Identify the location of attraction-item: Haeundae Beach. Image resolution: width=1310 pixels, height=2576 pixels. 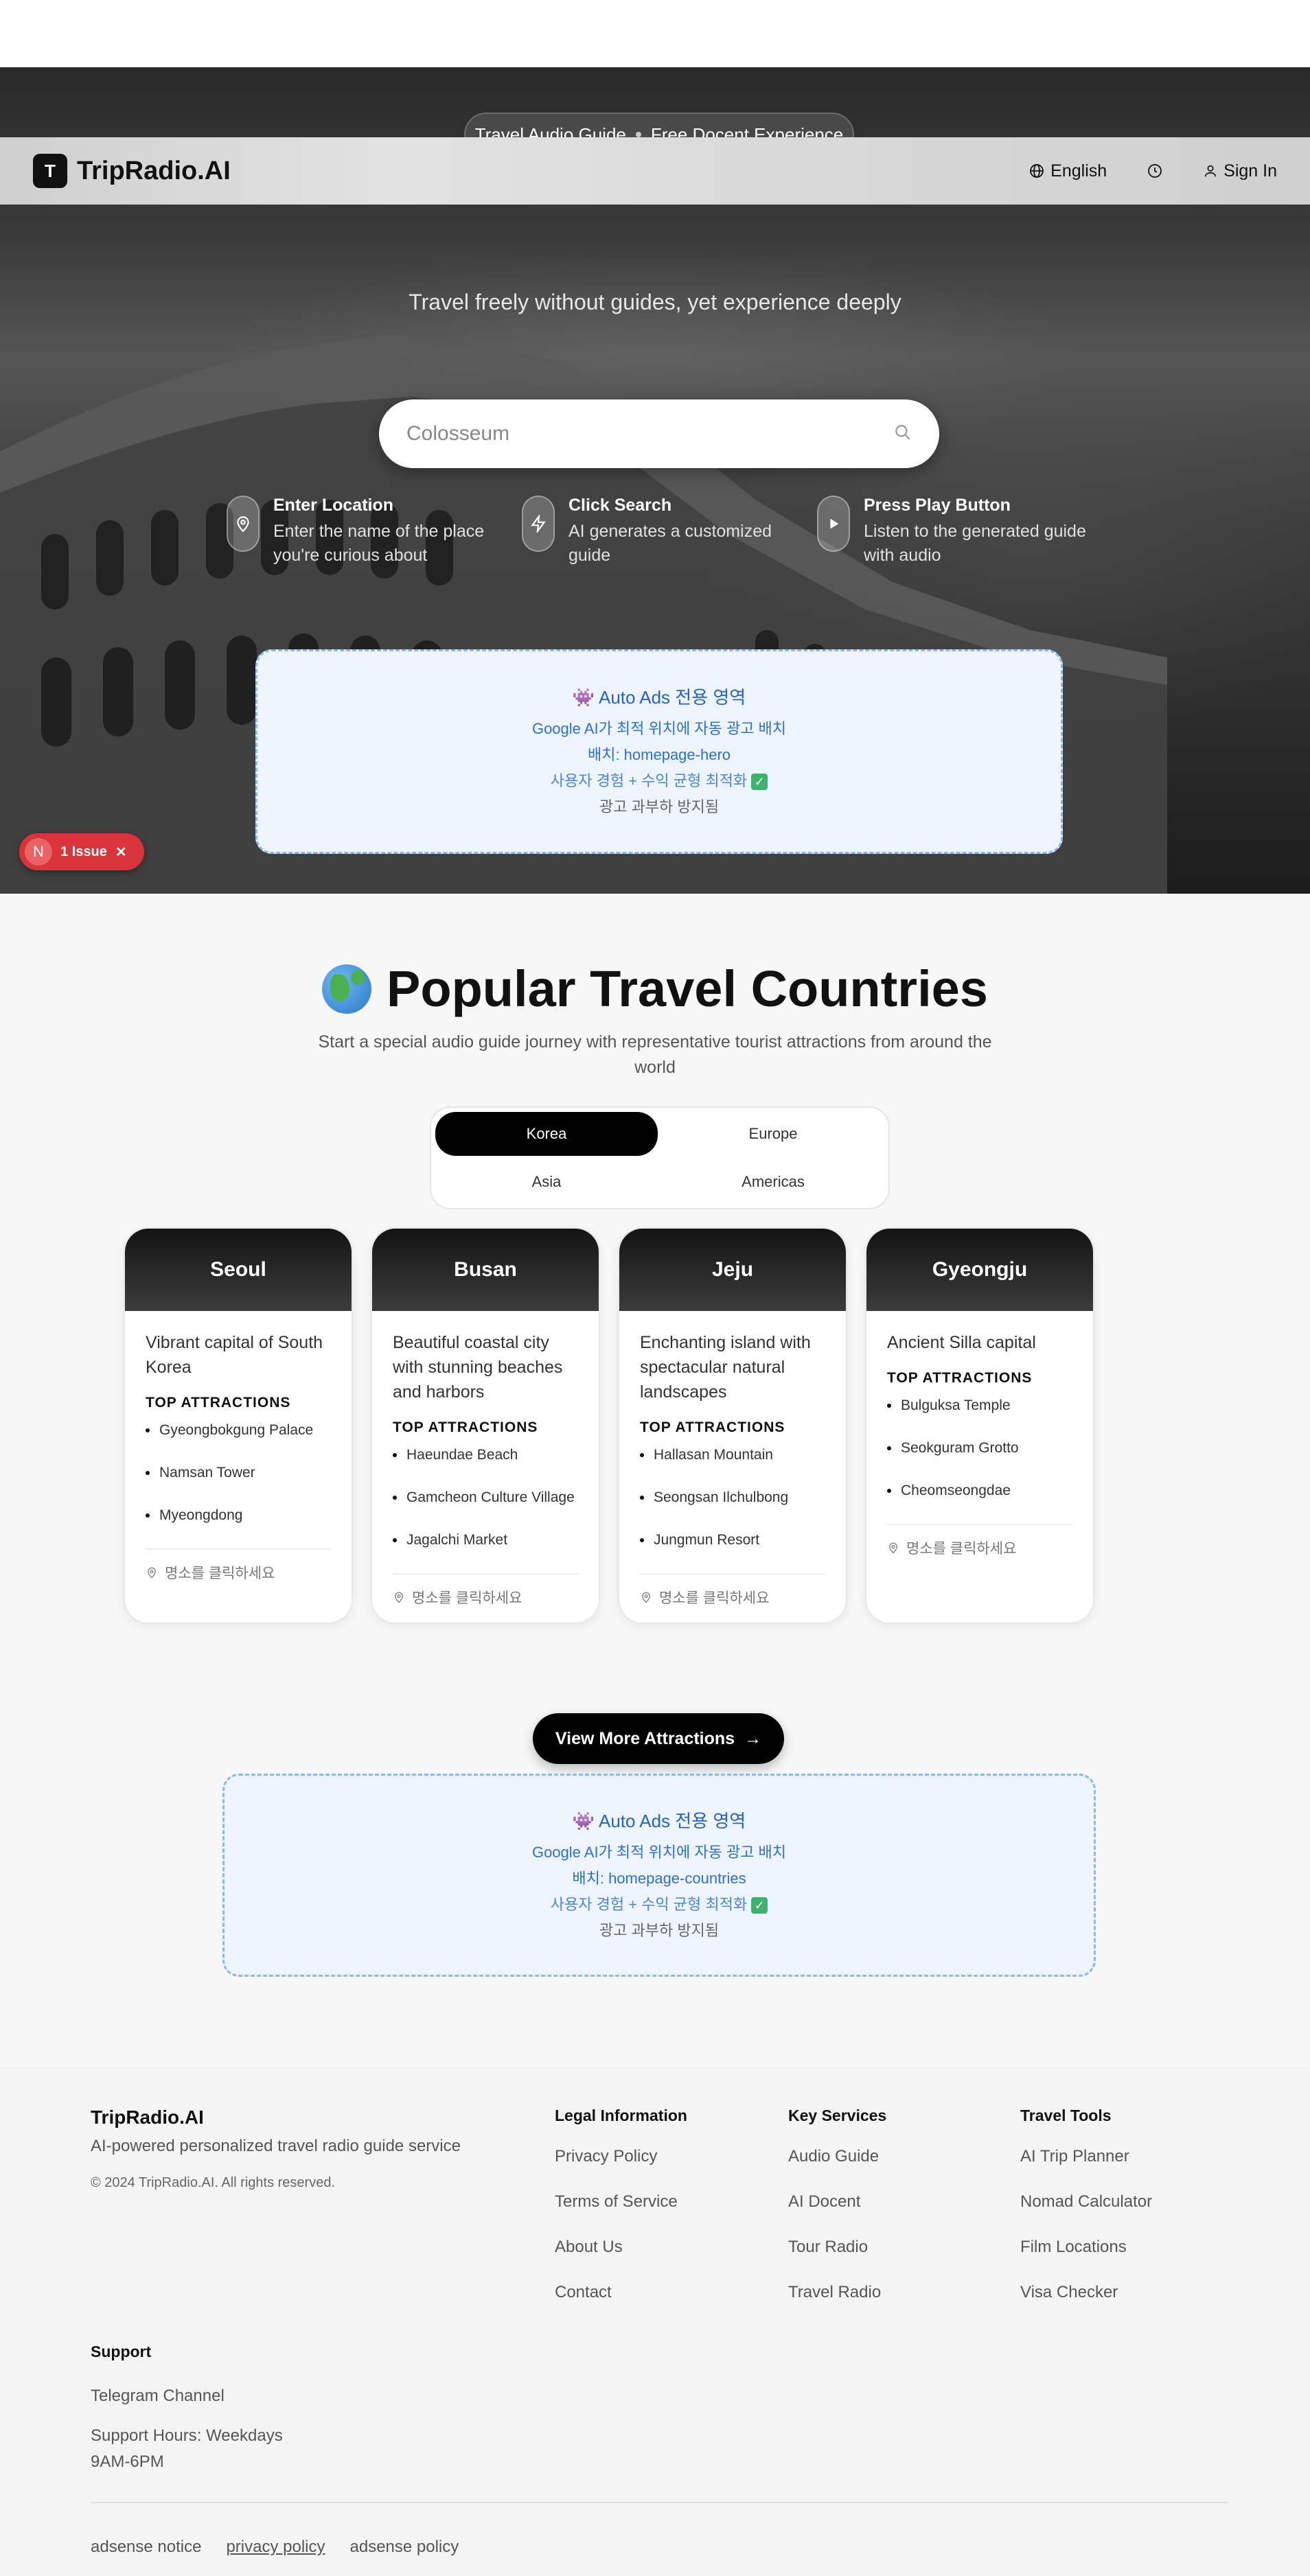
(486, 1455).